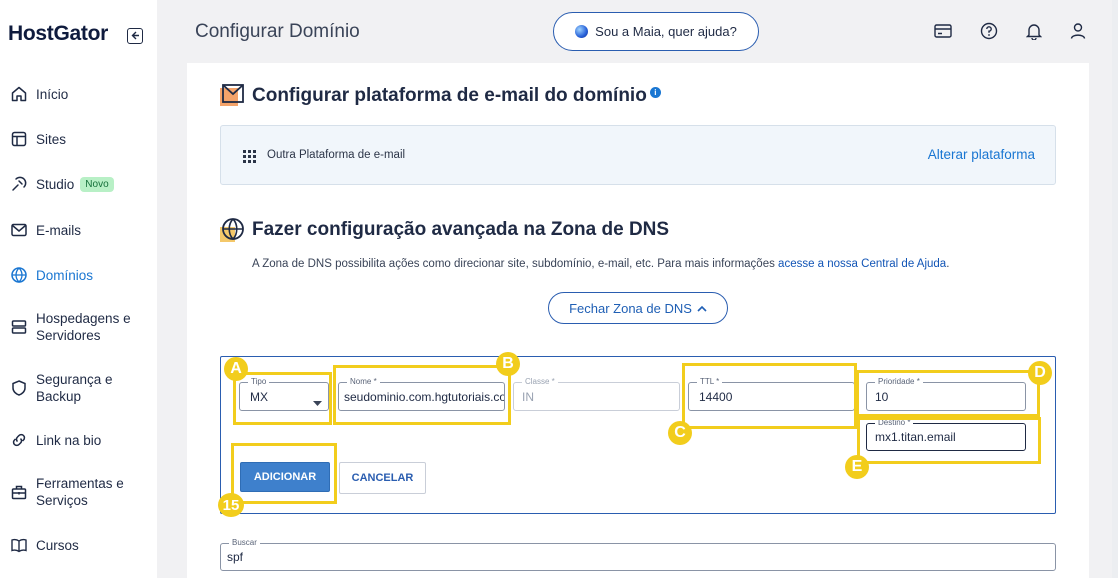  What do you see at coordinates (55, 184) in the screenshot?
I see `sidebar-item-label: Studio` at bounding box center [55, 184].